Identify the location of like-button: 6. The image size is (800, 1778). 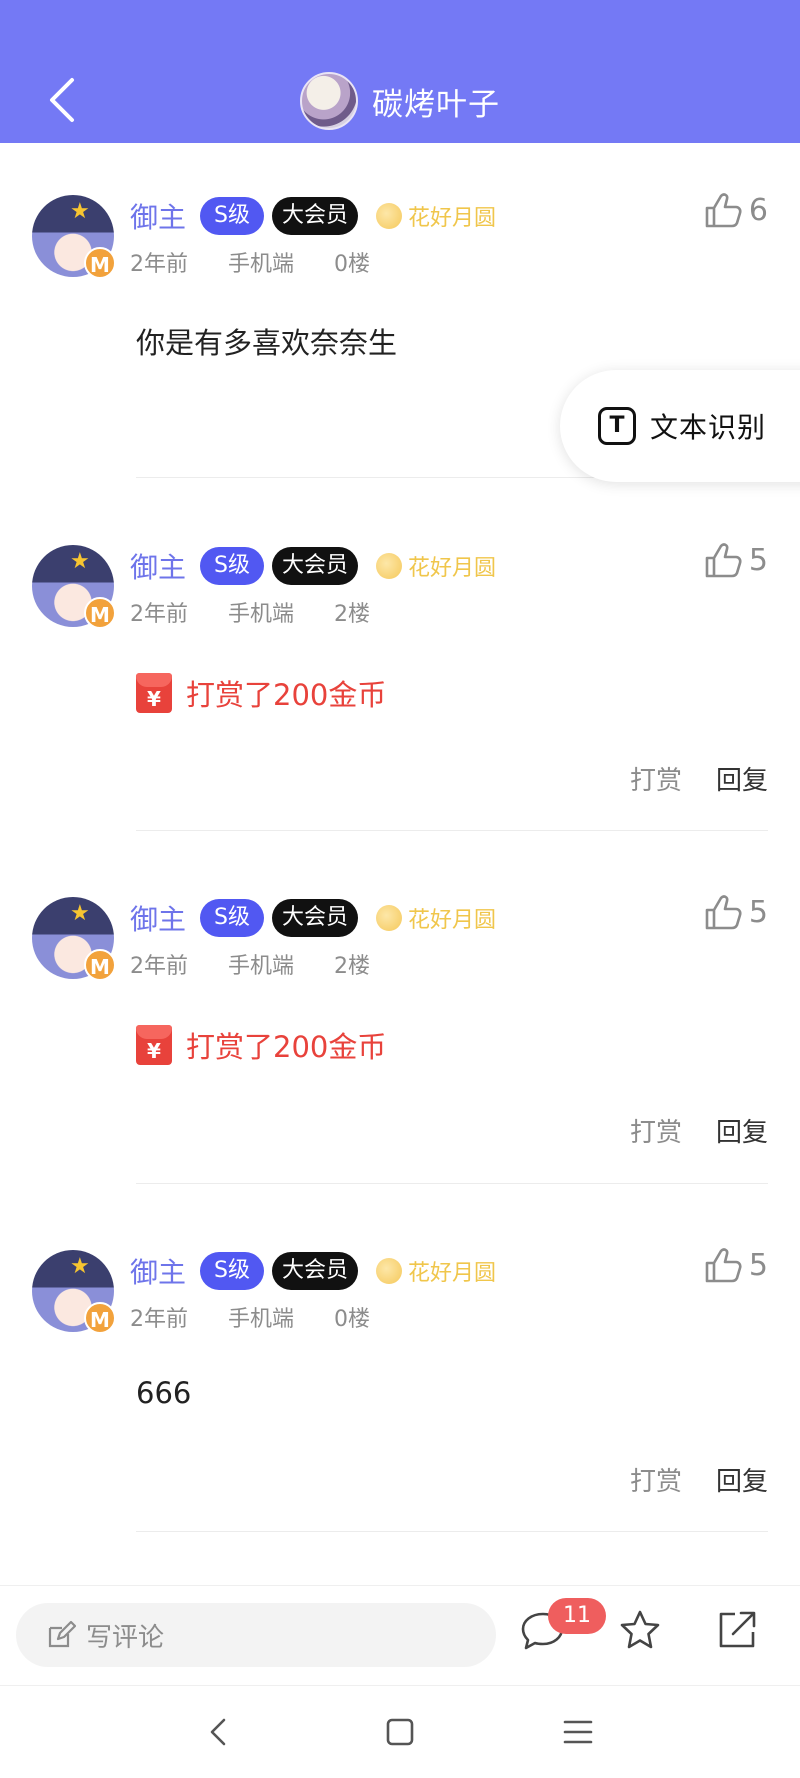
(735, 210).